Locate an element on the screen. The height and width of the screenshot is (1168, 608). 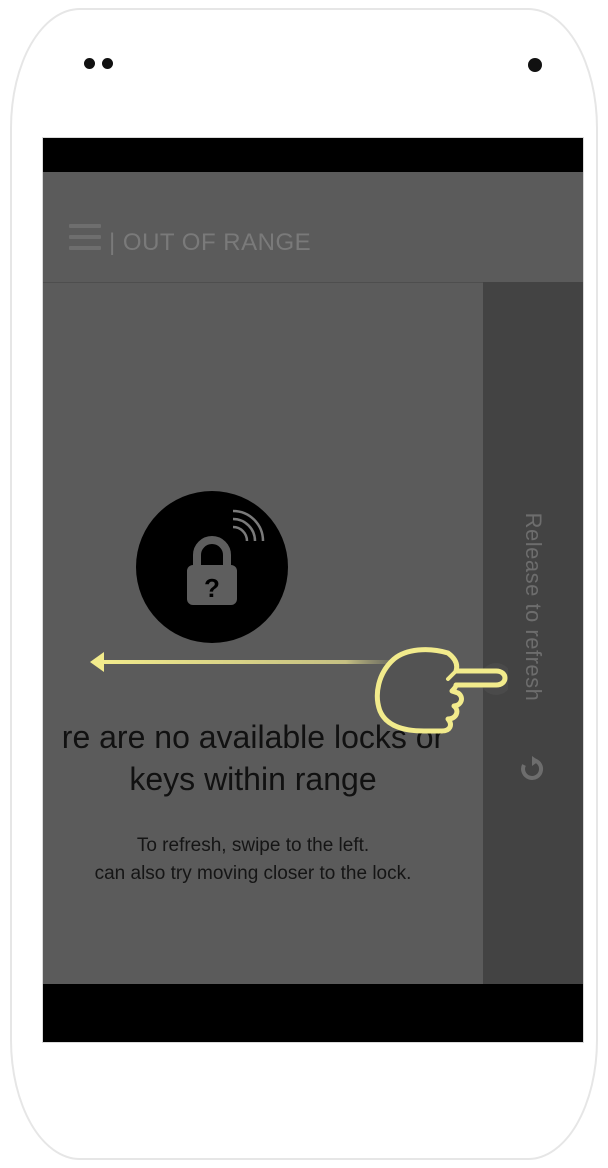
lock-question-signal-icon: ? is located at coordinates (226, 557).